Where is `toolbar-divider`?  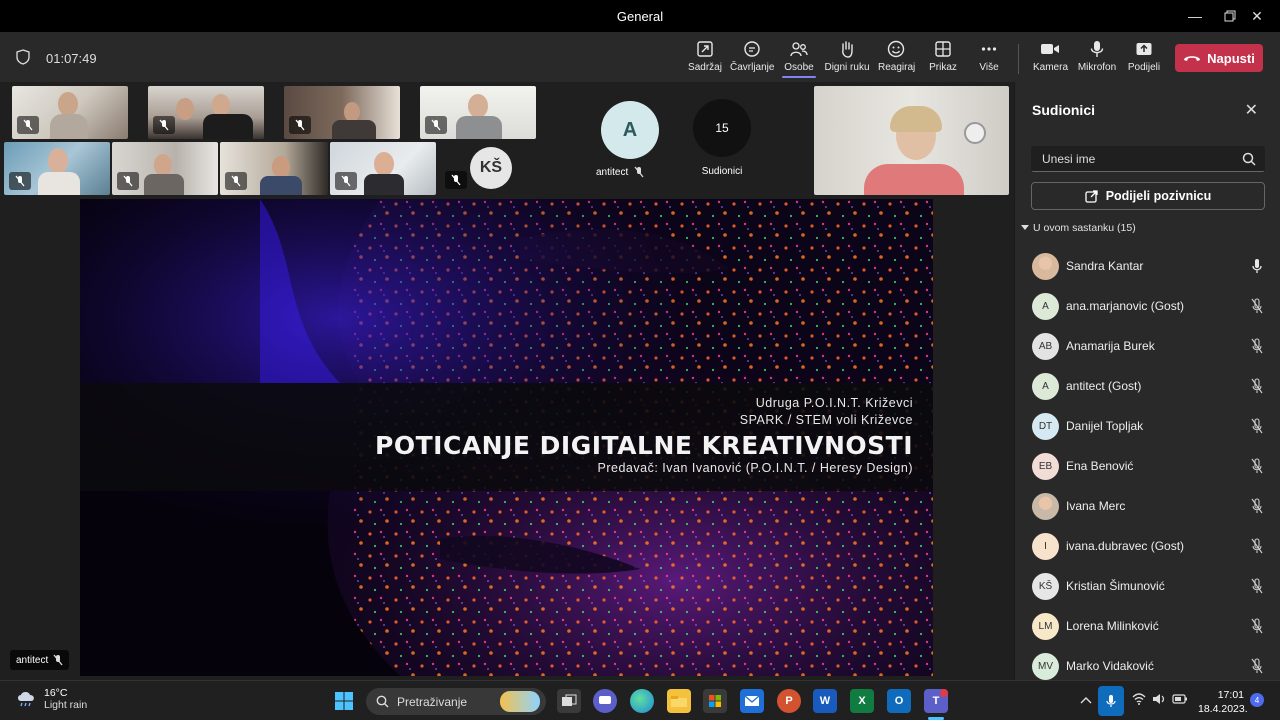
toolbar-divider is located at coordinates (1018, 59).